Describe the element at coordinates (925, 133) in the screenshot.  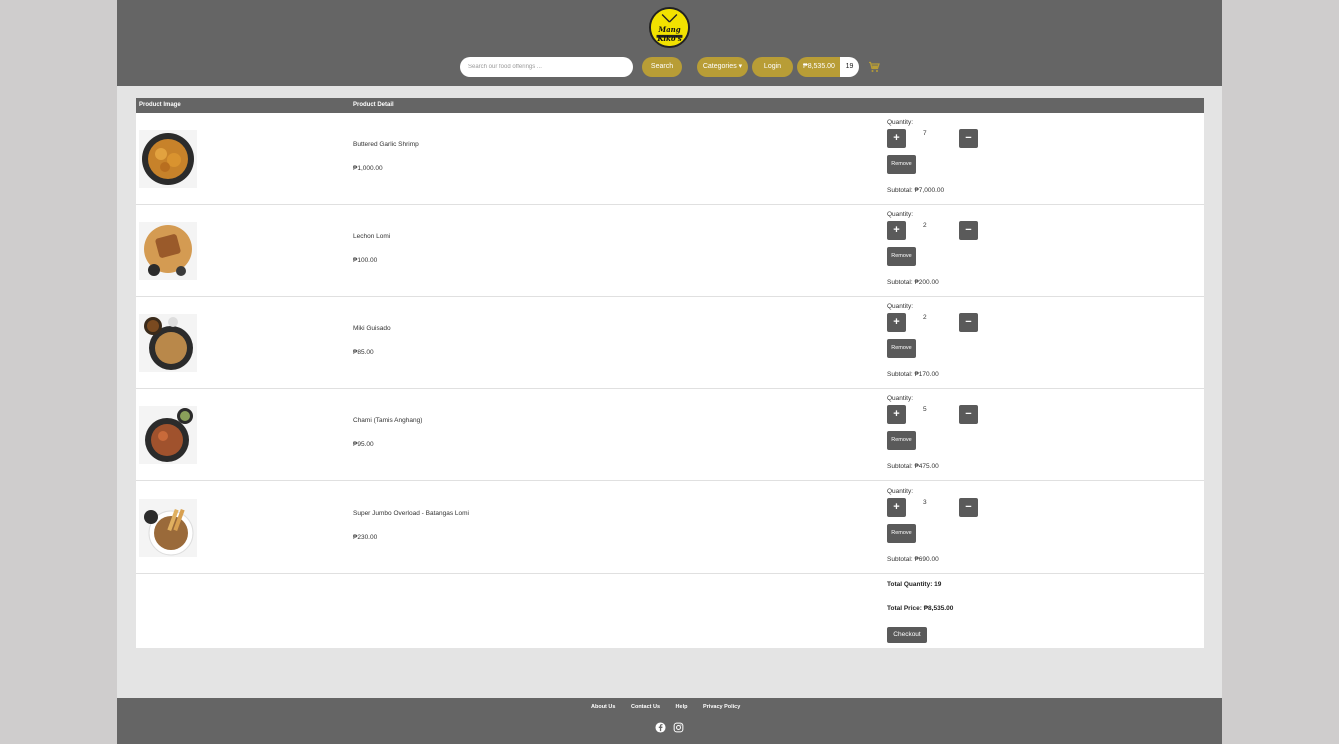
I see `quantity-value: 7` at that location.